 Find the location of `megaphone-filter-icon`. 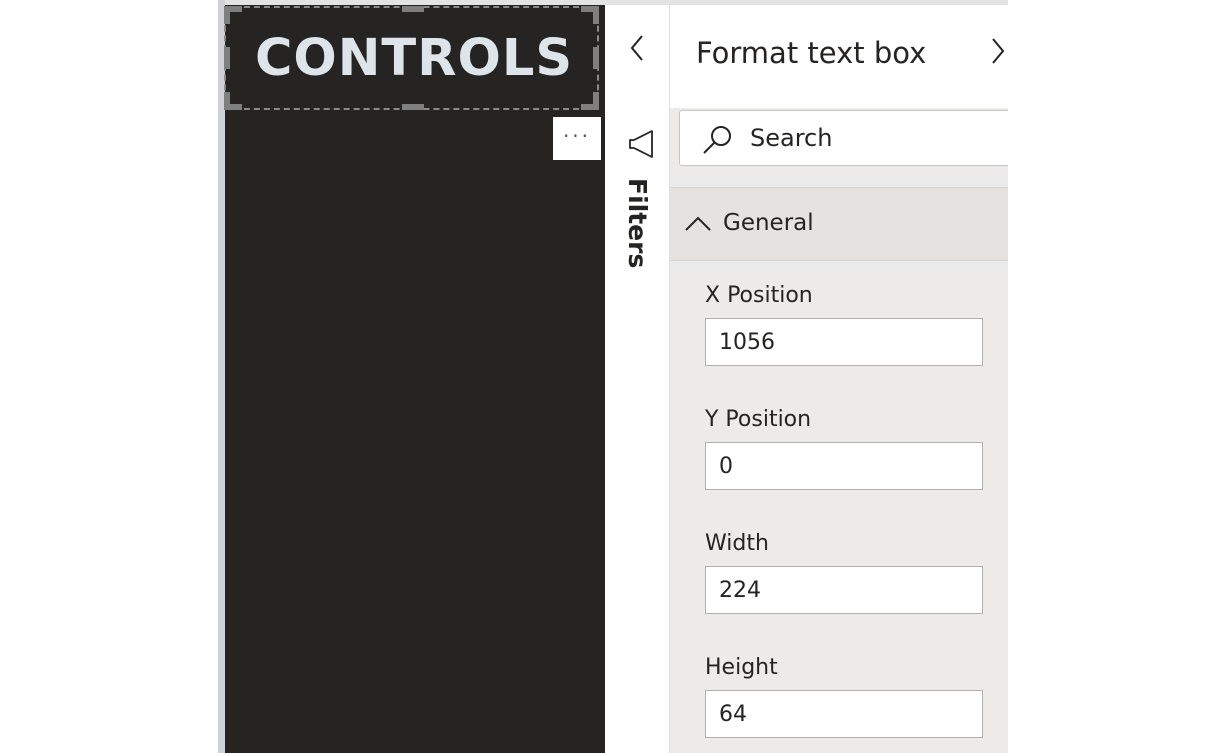

megaphone-filter-icon is located at coordinates (641, 144).